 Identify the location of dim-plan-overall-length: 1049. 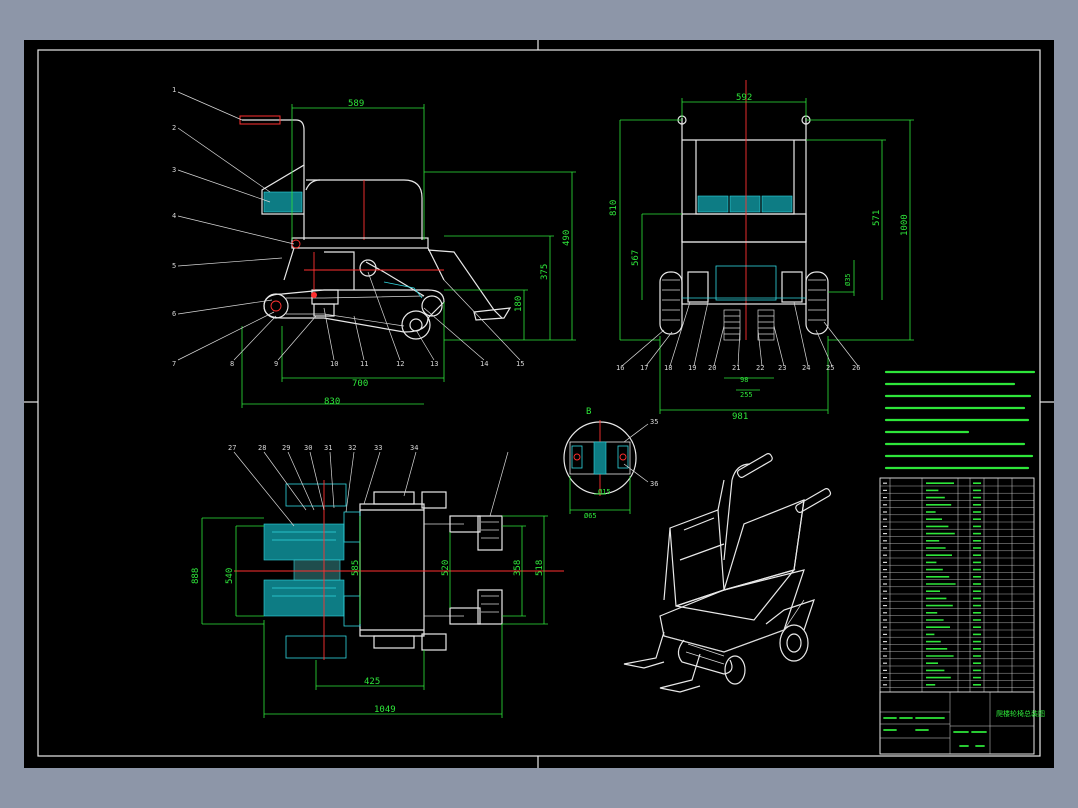
(385, 710).